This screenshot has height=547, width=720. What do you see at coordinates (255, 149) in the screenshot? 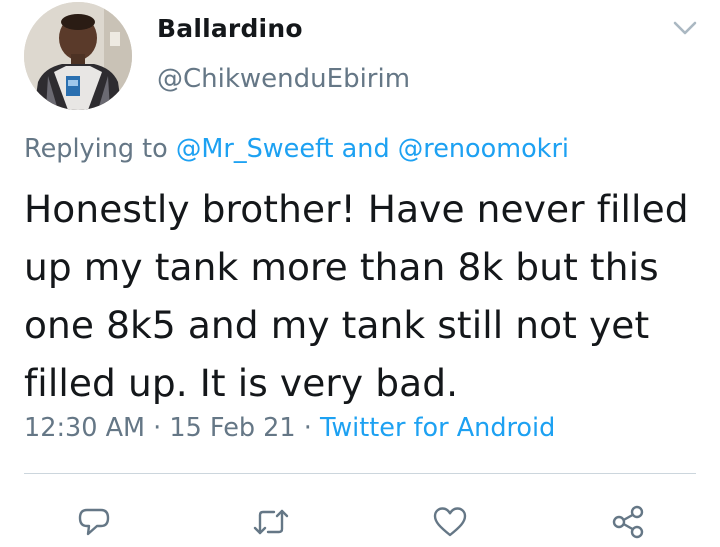
I see `mention-link: @Mr_Sweeft` at bounding box center [255, 149].